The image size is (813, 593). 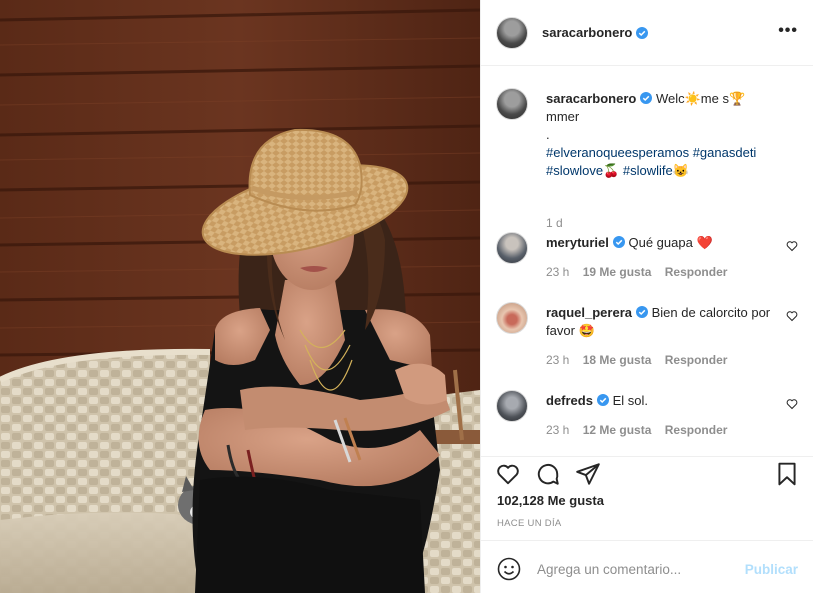 I want to click on emoji-icon, so click(x=509, y=569).